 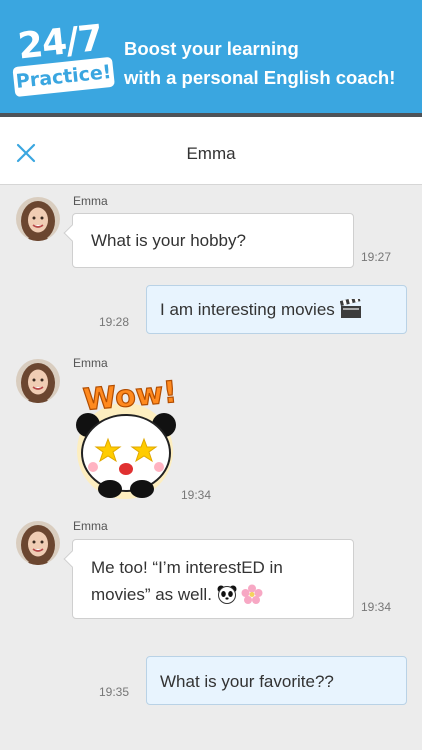 What do you see at coordinates (260, 77) in the screenshot?
I see `tagline-line-2: with a personal English coach!` at bounding box center [260, 77].